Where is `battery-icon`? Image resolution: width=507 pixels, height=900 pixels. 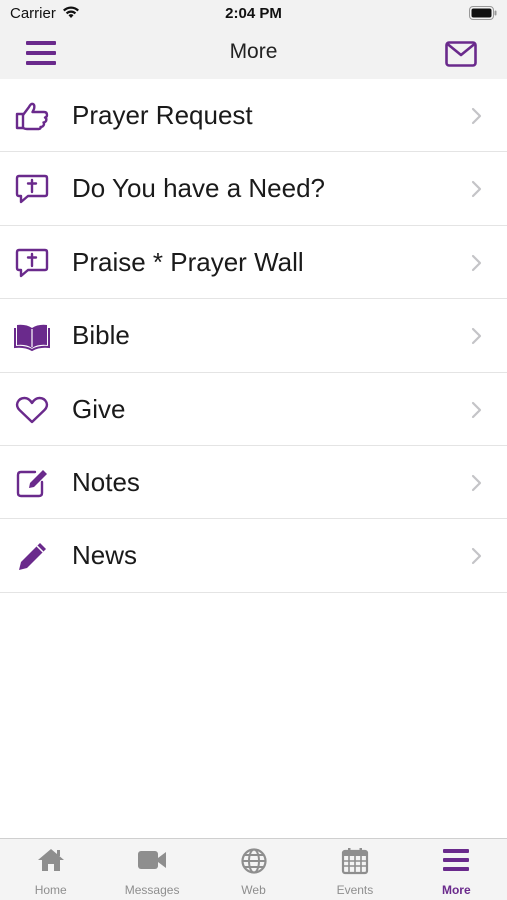 battery-icon is located at coordinates (483, 13).